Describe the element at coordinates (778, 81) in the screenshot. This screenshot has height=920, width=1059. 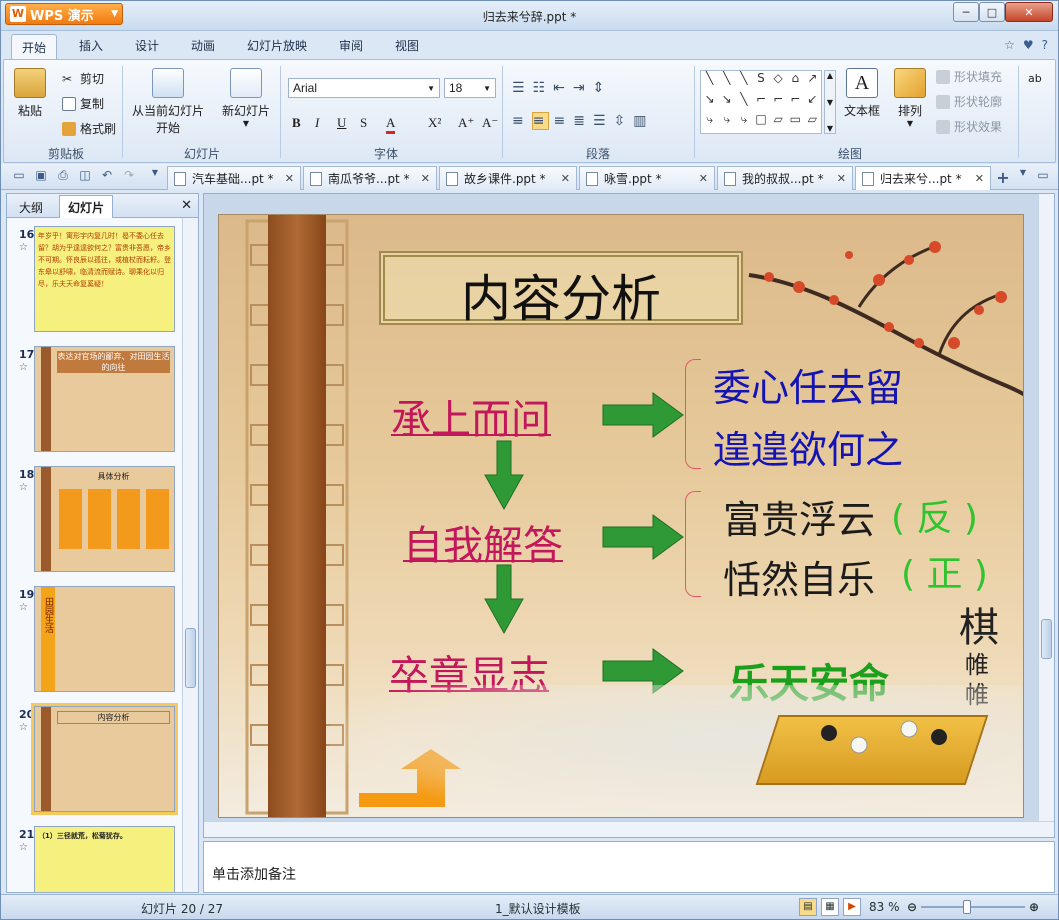
I see `shape-freeform-icon: ◇` at that location.